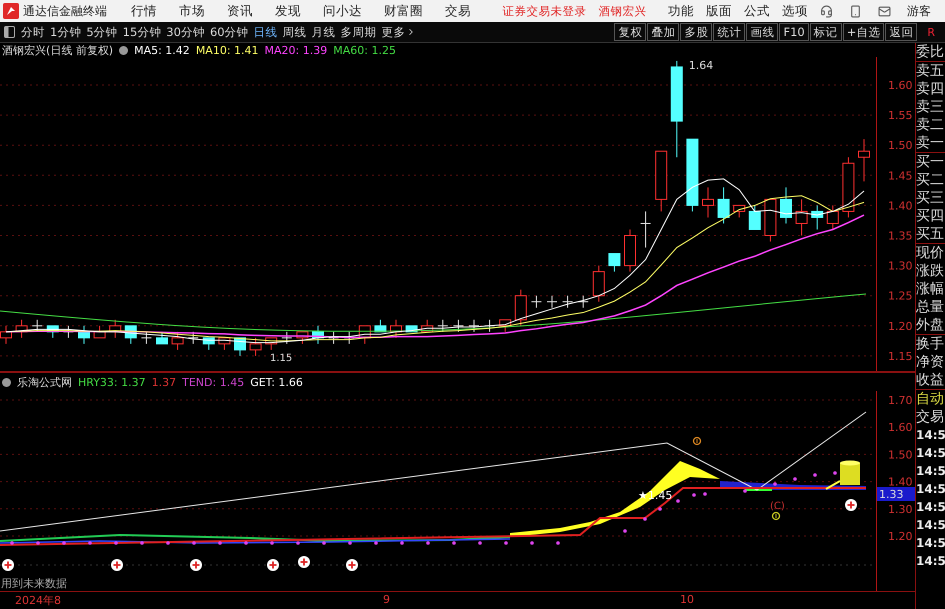 This screenshot has height=609, width=945. Describe the element at coordinates (630, 32) in the screenshot. I see `tool-button: 复权` at that location.